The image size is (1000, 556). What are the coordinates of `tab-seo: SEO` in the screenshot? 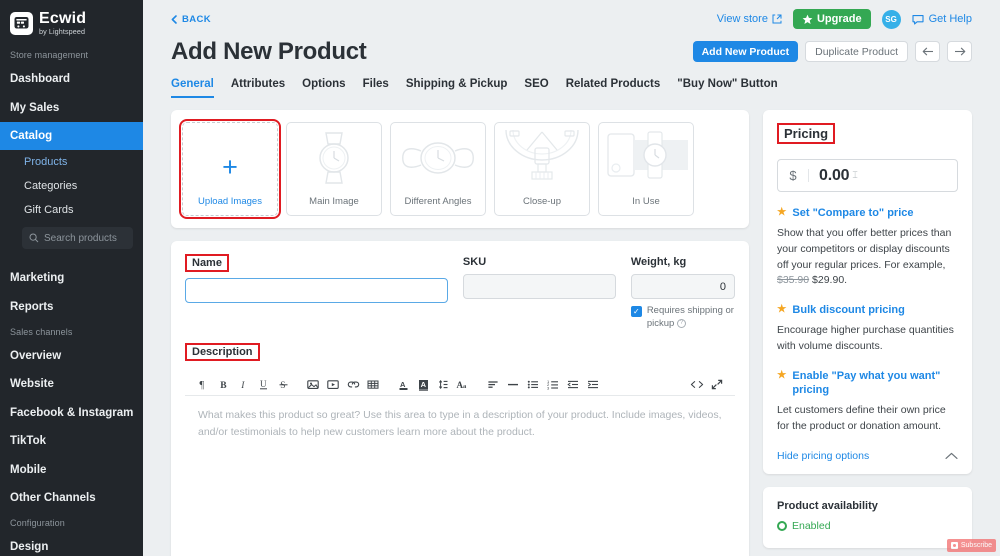 It's located at (536, 88).